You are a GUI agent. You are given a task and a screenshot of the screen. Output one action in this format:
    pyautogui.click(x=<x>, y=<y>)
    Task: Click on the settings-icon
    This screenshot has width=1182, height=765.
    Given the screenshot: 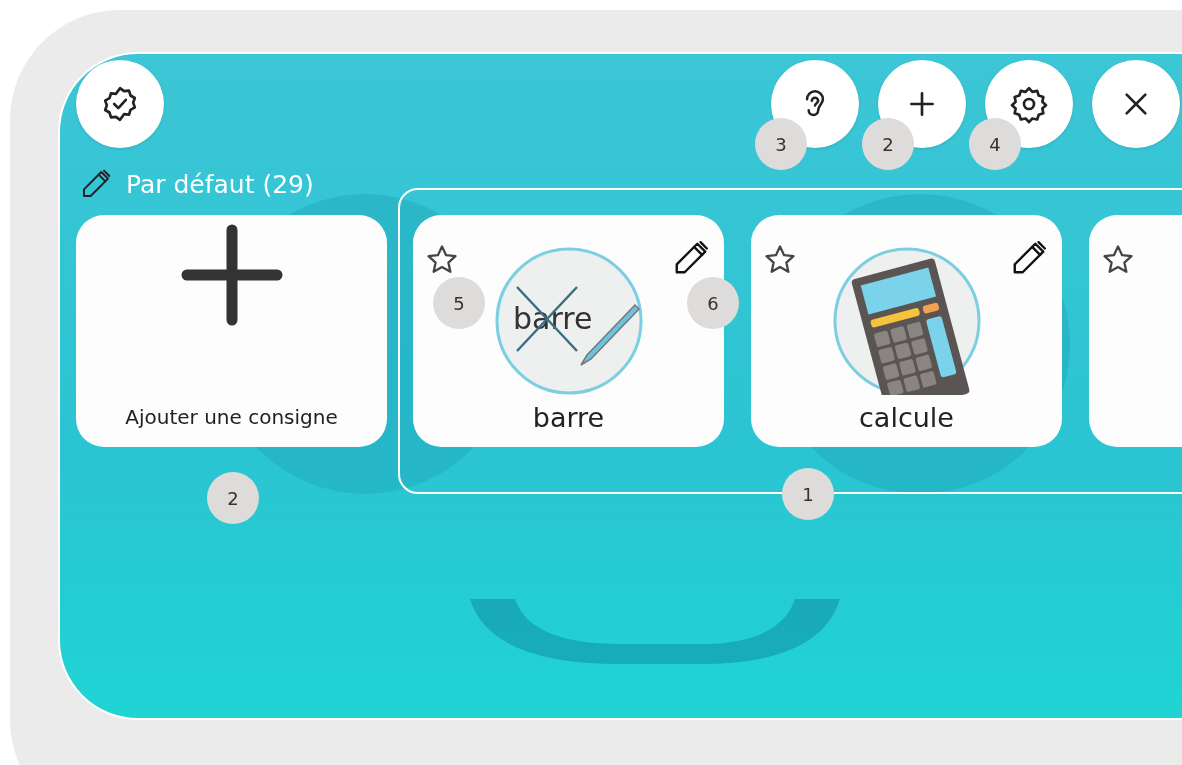 What is the action you would take?
    pyautogui.click(x=1029, y=104)
    